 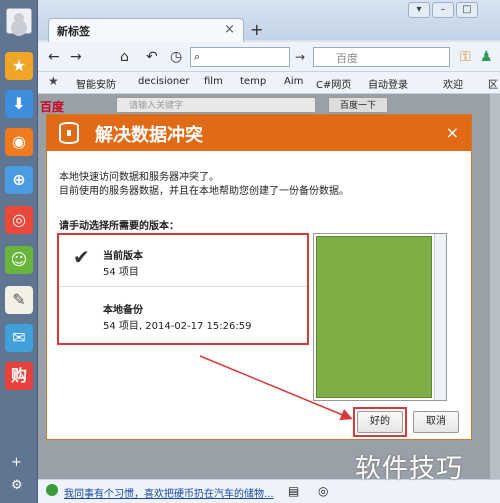 What do you see at coordinates (16, 462) in the screenshot?
I see `add-icon: +` at bounding box center [16, 462].